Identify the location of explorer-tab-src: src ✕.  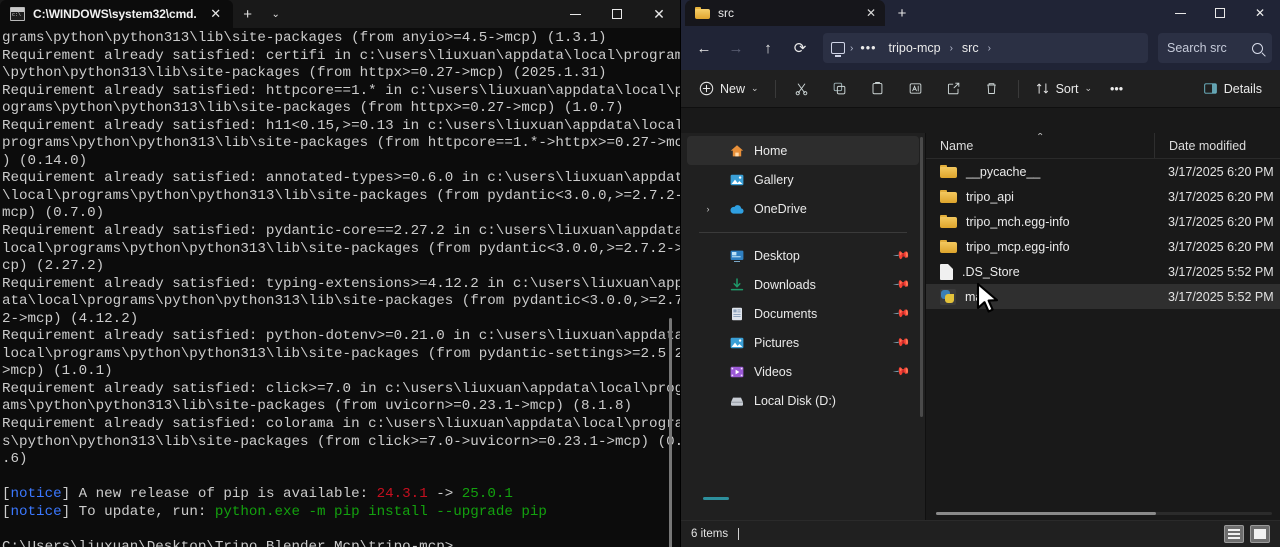
(785, 13).